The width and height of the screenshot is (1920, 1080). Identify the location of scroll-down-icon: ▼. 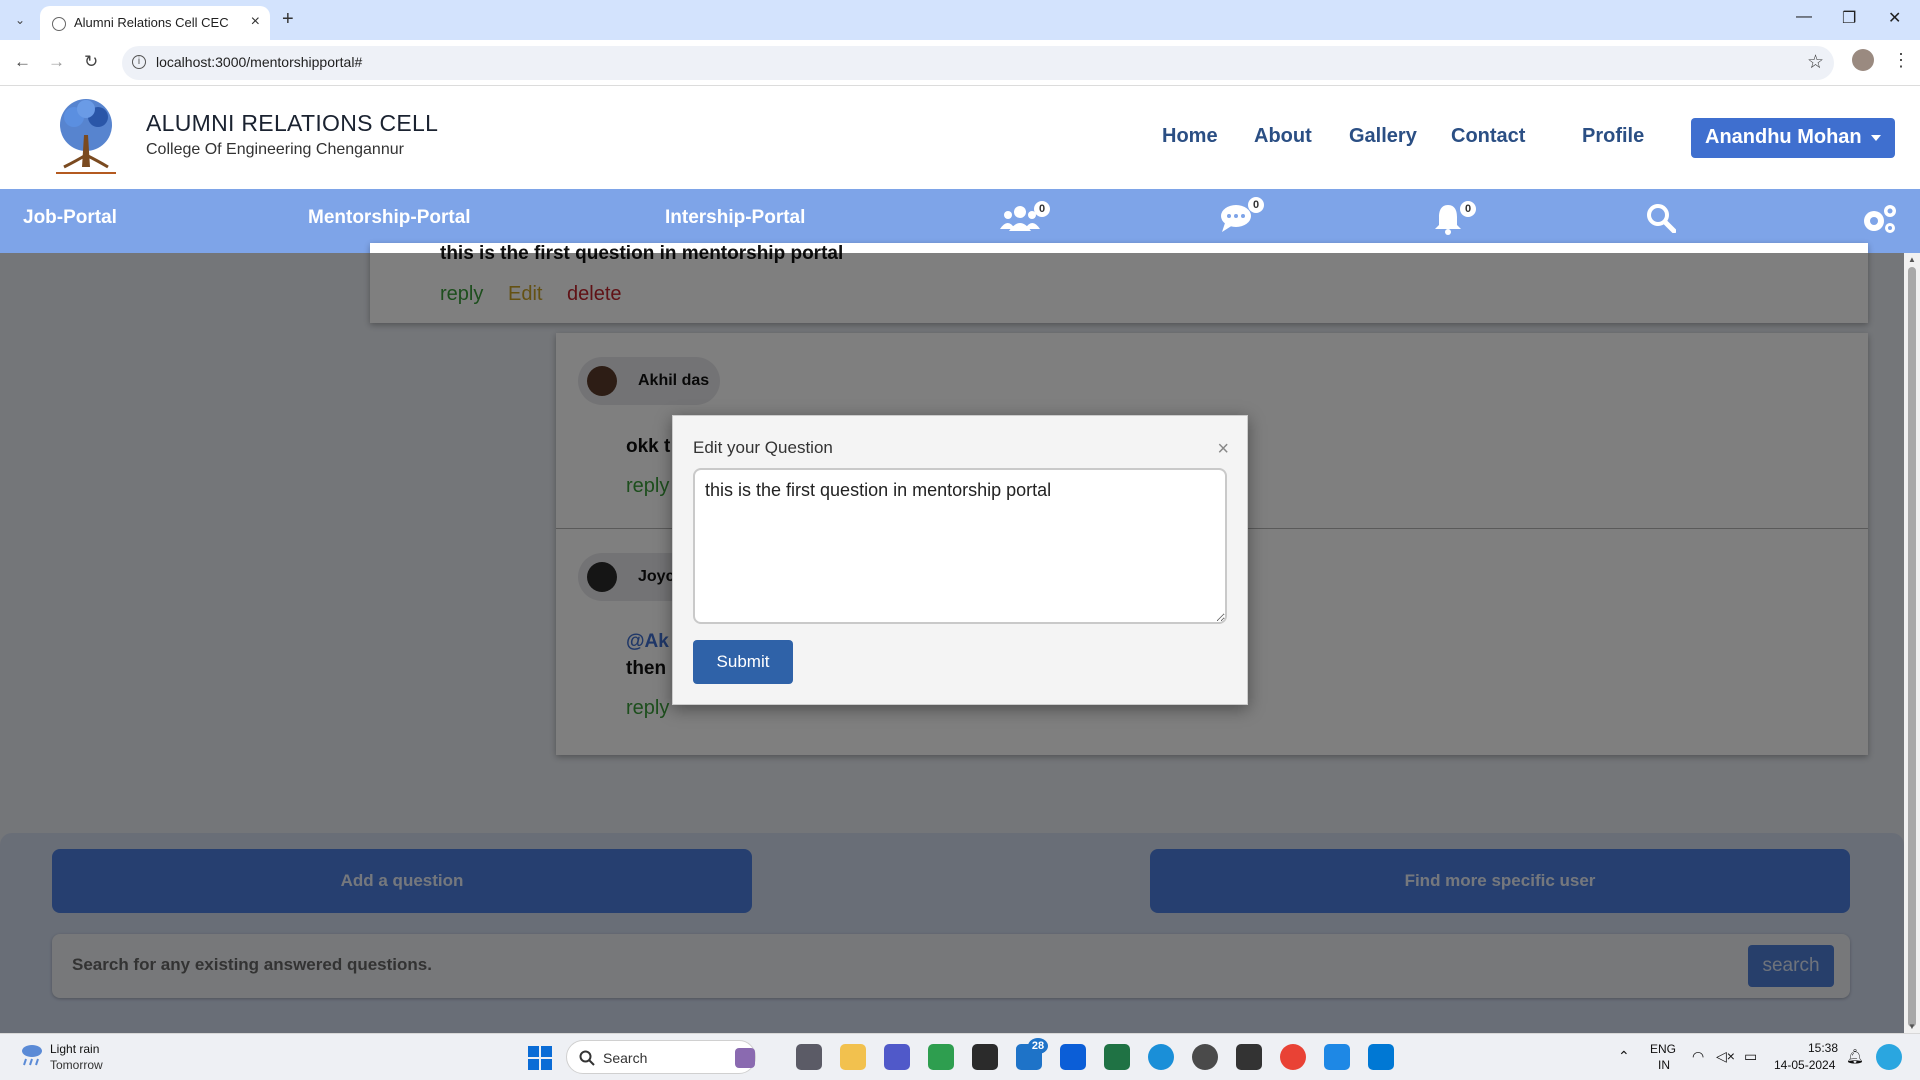
(1912, 1026).